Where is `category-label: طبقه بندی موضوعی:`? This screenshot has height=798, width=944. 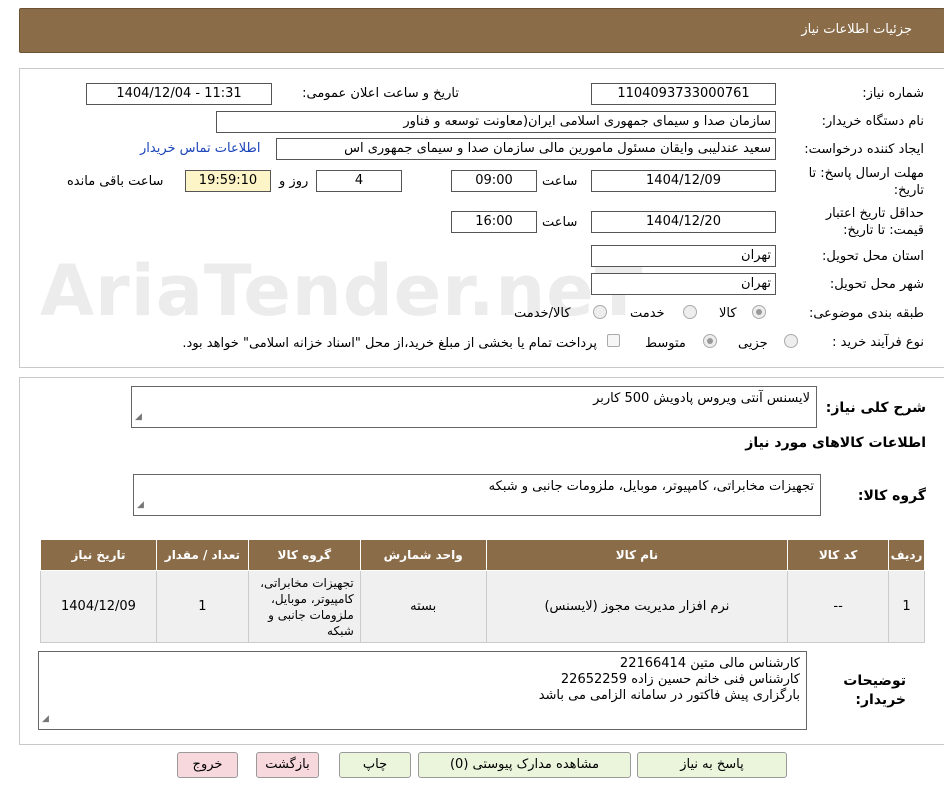 category-label: طبقه بندی موضوعی: is located at coordinates (866, 313).